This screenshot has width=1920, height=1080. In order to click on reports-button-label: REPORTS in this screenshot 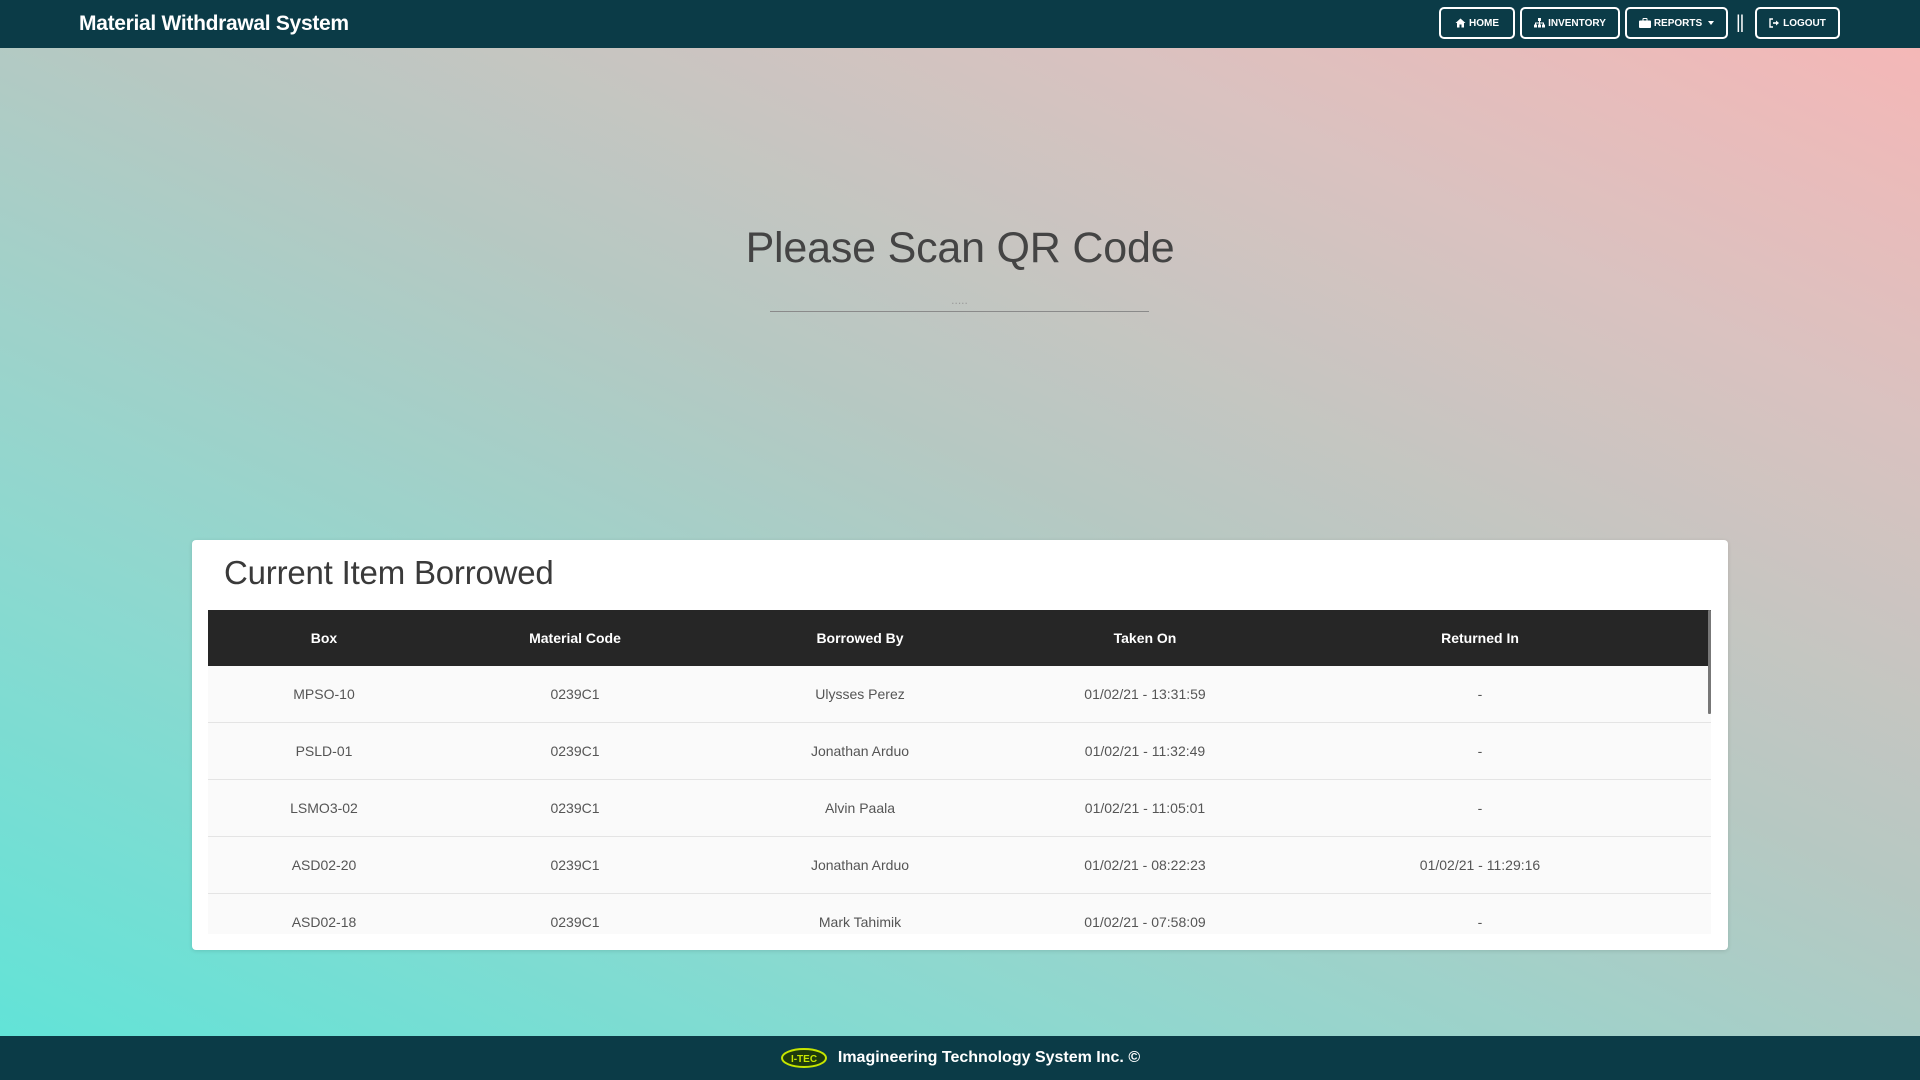, I will do `click(1678, 23)`.